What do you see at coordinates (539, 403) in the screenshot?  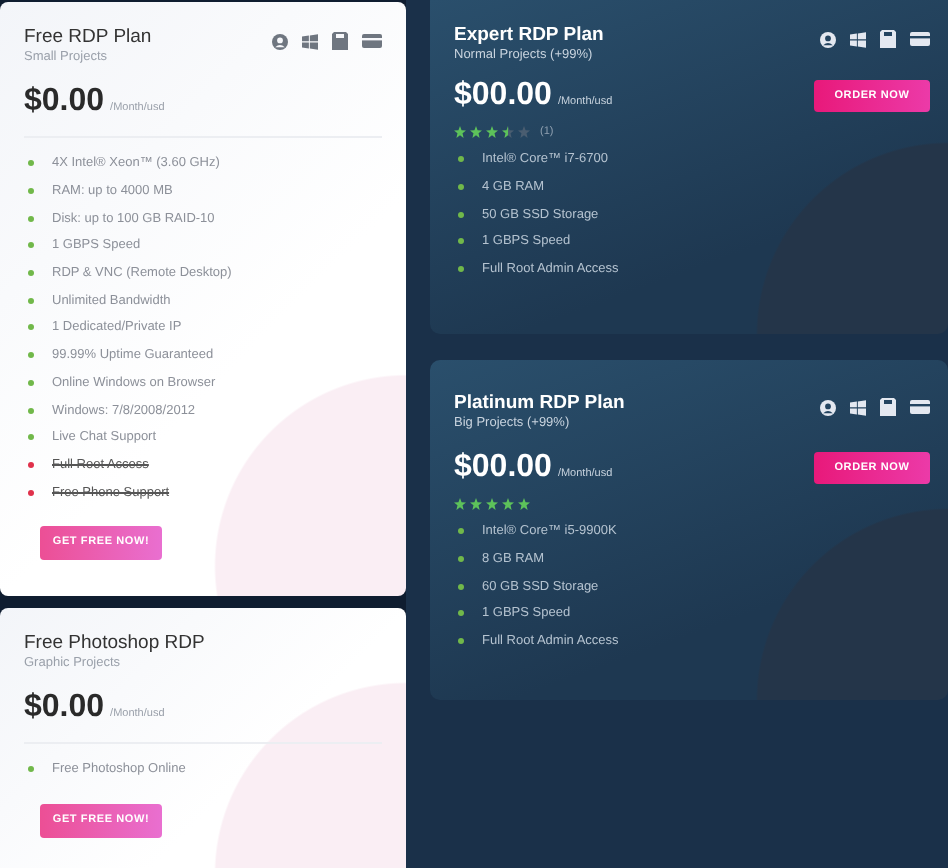 I see `plan-title: Platinum RDP Plan` at bounding box center [539, 403].